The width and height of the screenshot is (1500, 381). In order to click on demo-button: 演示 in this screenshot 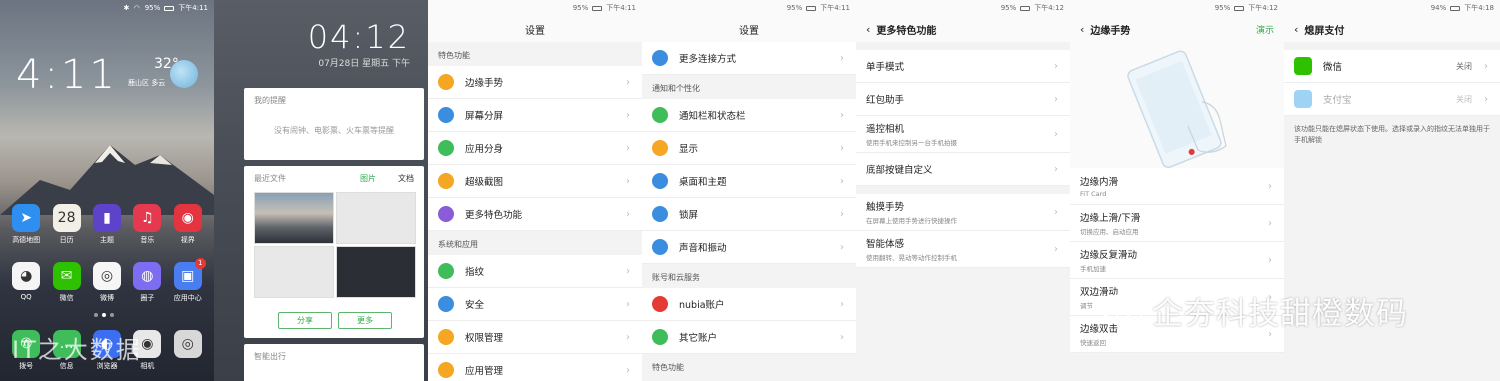, I will do `click(1265, 29)`.